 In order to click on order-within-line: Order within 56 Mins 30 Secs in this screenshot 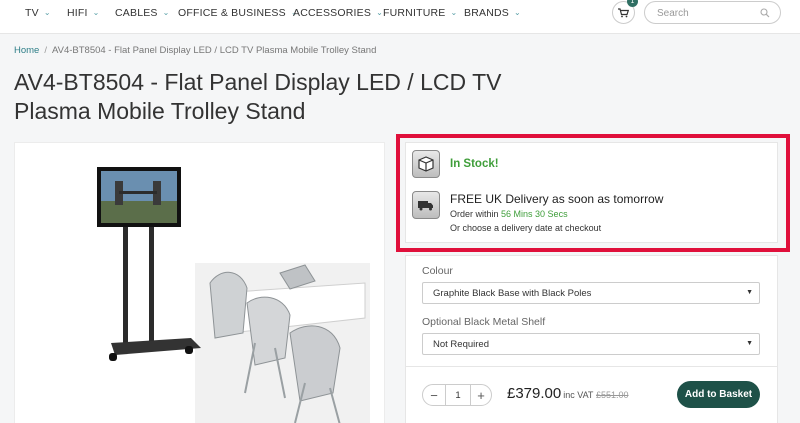, I will do `click(509, 214)`.